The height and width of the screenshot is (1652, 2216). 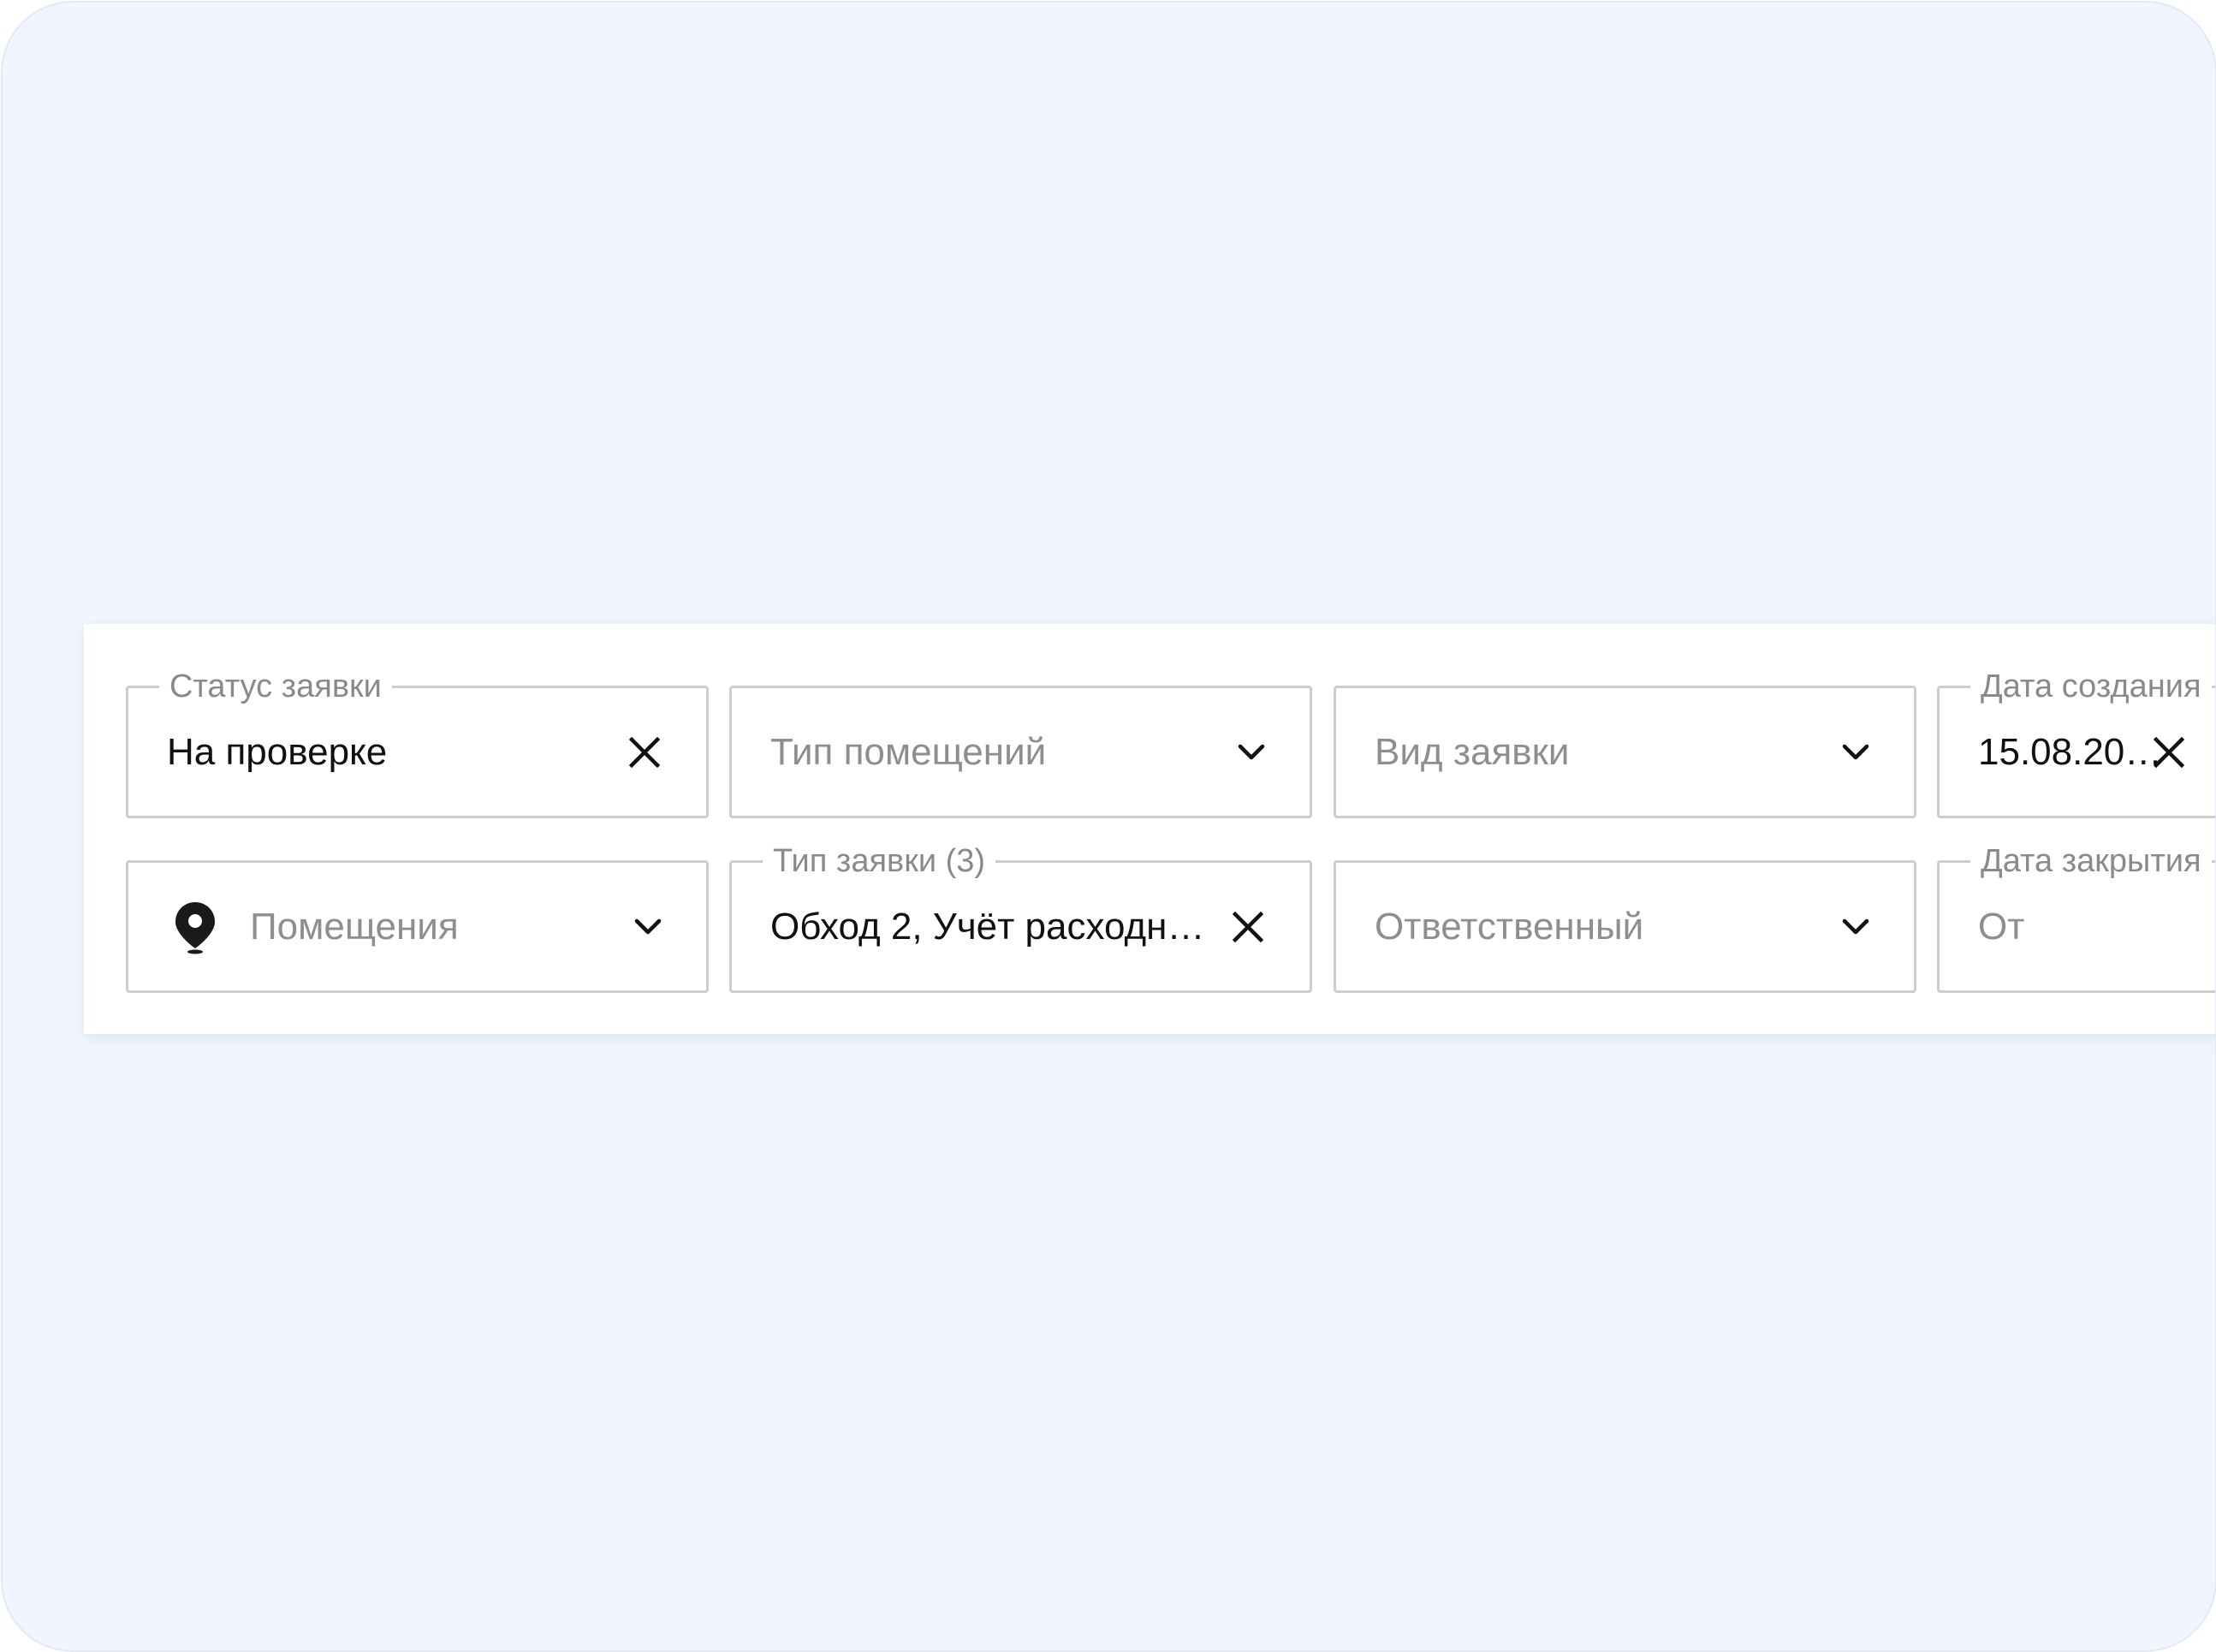 I want to click on rooms-placeholder: Помещения, so click(x=354, y=926).